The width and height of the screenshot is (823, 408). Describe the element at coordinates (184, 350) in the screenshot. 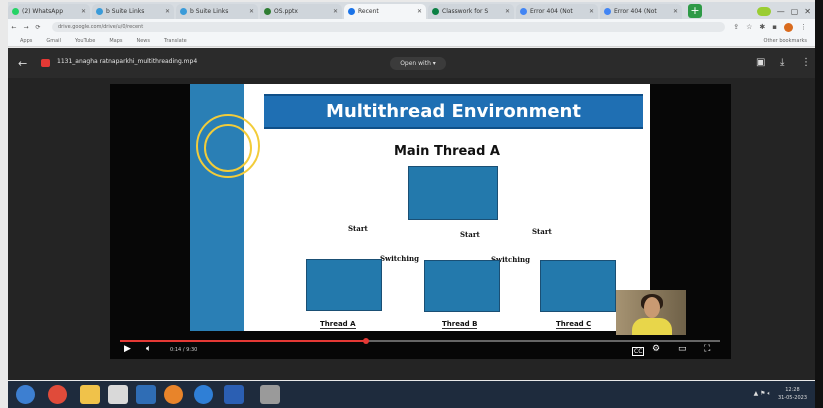

I see `time-display: 0:14 / 9:30` at that location.